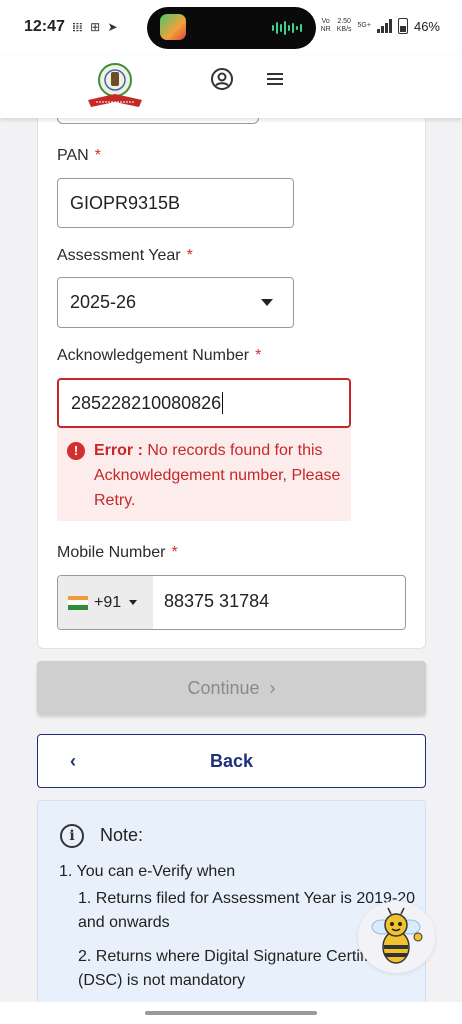  I want to click on mobile-number-label: Mobile Number *, so click(117, 552).